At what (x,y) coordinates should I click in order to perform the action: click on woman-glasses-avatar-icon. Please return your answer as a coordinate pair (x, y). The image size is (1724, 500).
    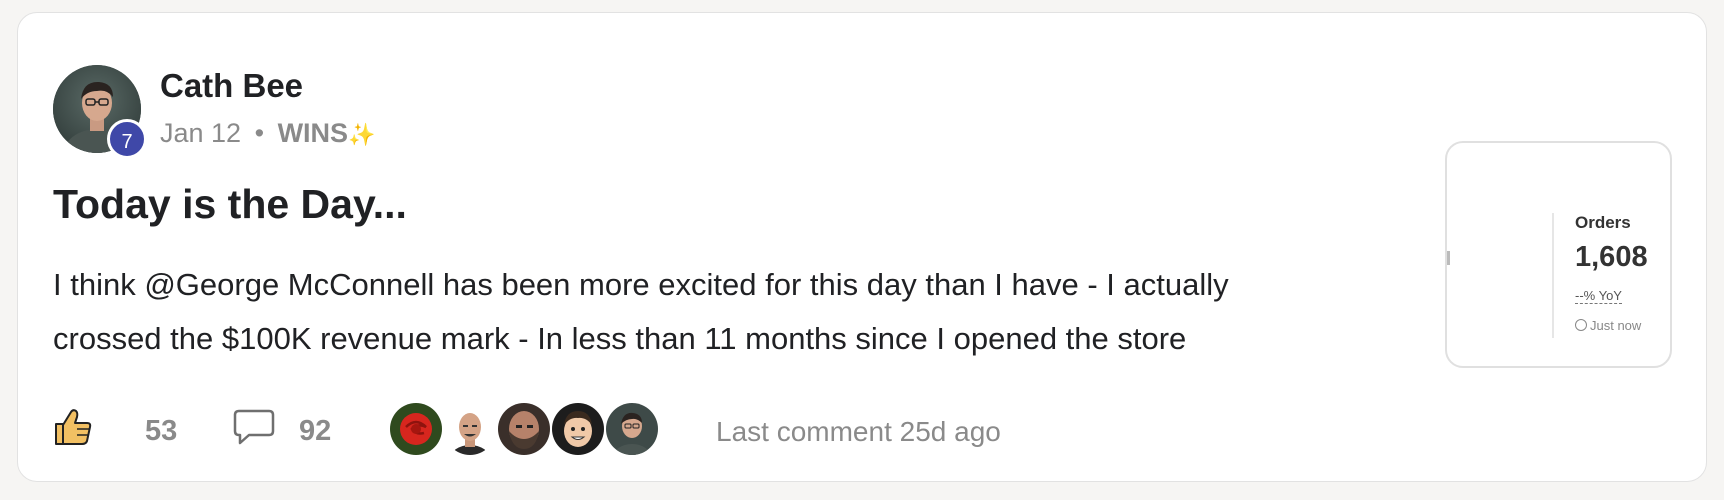
    Looking at the image, I should click on (632, 429).